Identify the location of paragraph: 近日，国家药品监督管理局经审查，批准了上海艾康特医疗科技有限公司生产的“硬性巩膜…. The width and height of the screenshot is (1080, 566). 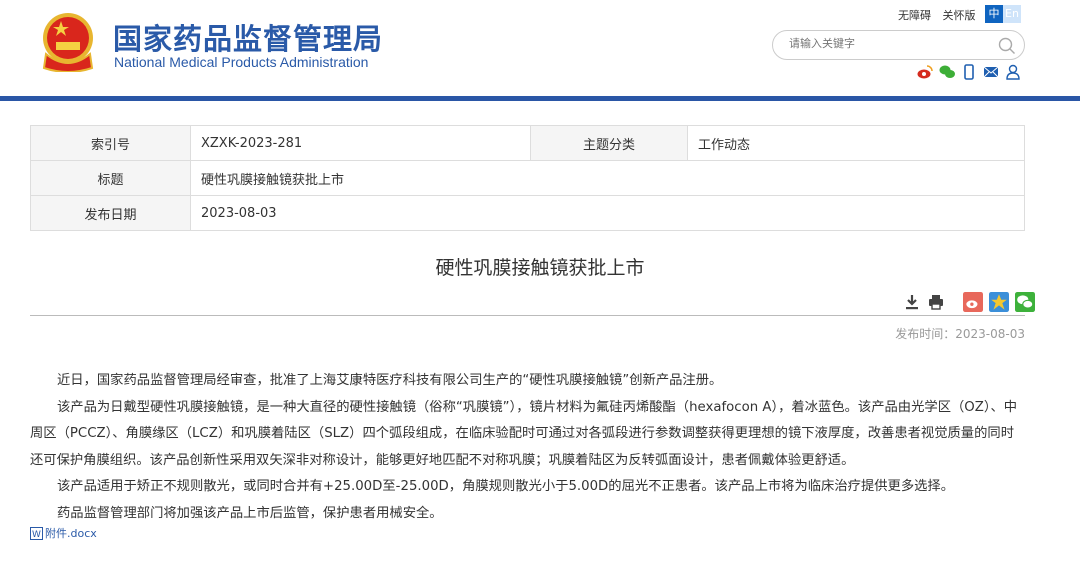
(390, 380).